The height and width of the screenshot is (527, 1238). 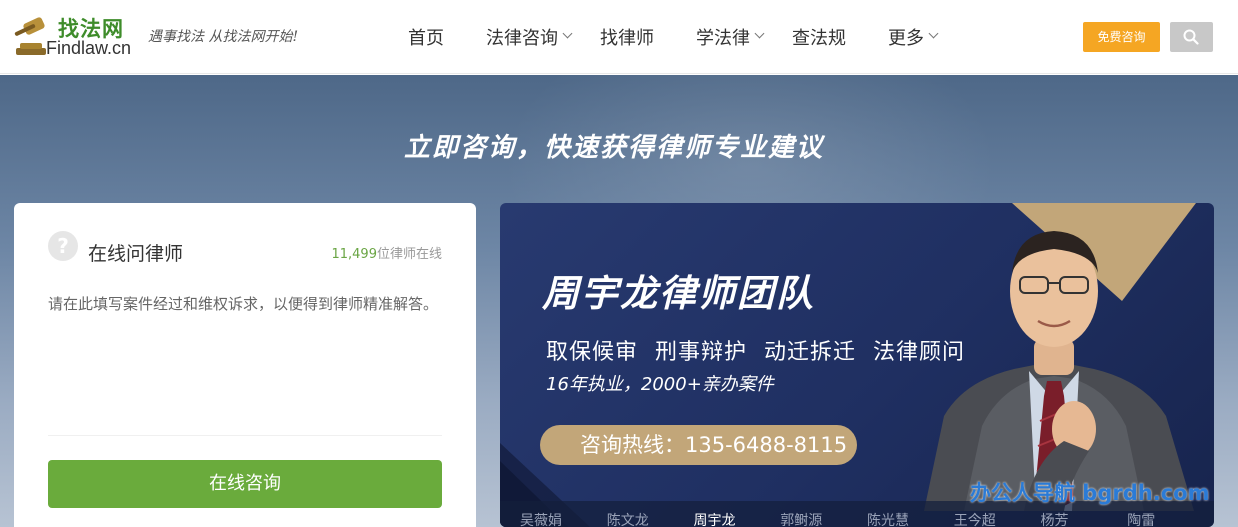 I want to click on lawyer-tab: 吴薇娟, so click(x=563, y=514).